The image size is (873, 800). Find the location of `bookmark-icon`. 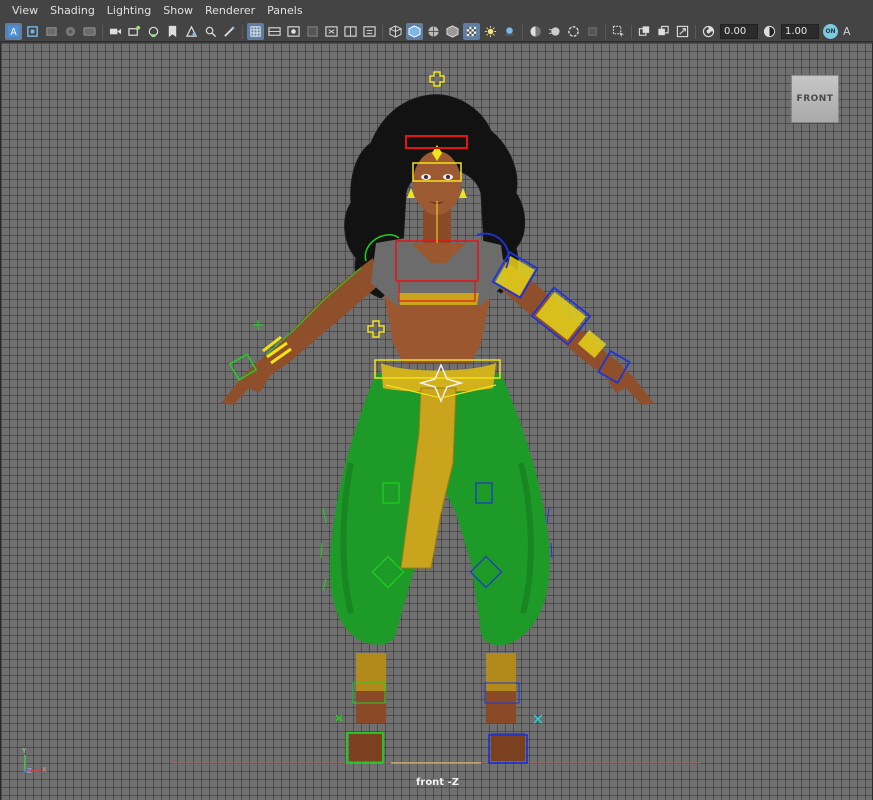

bookmark-icon is located at coordinates (51, 31).